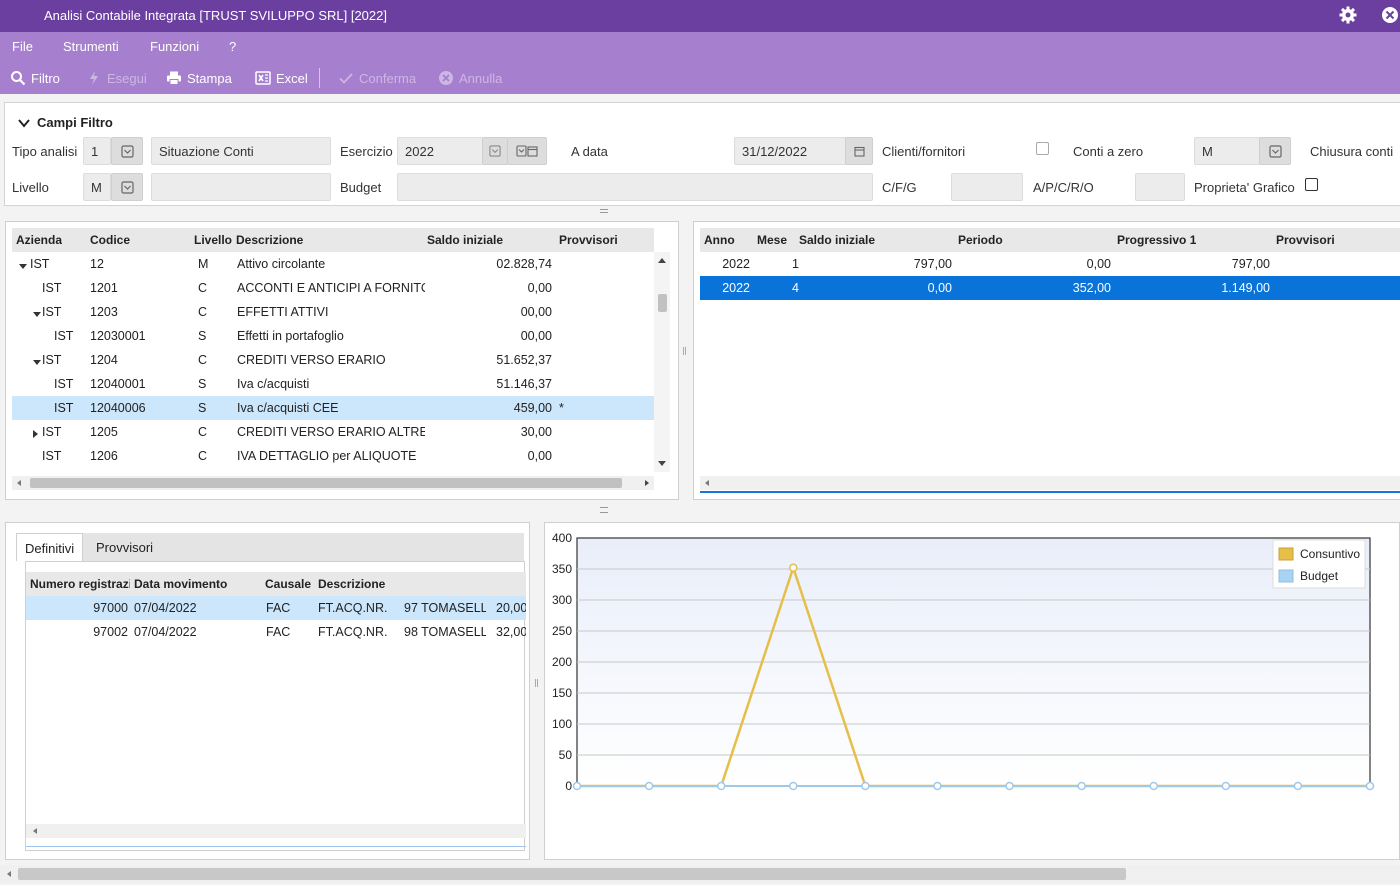 The width and height of the screenshot is (1400, 885). Describe the element at coordinates (65, 122) in the screenshot. I see `filter-header: Campi Filtro` at that location.